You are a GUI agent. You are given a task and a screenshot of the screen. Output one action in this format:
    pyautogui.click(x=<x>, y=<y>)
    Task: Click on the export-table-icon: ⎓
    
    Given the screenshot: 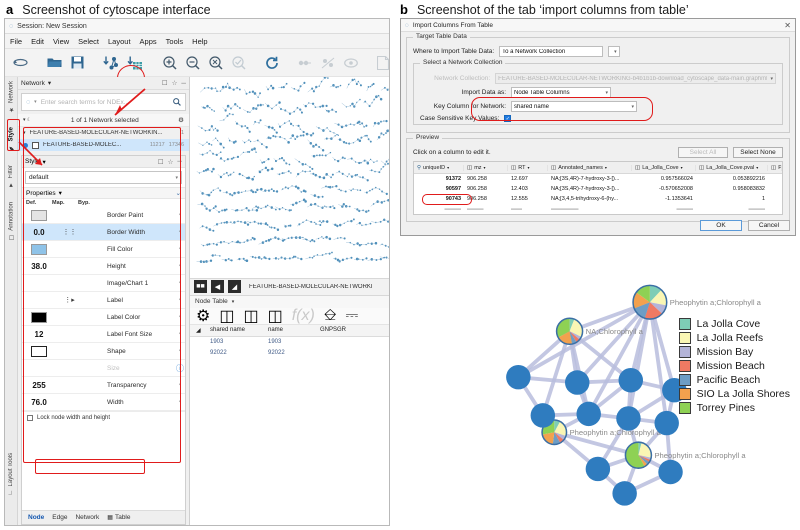 What is the action you would take?
    pyautogui.click(x=351, y=316)
    